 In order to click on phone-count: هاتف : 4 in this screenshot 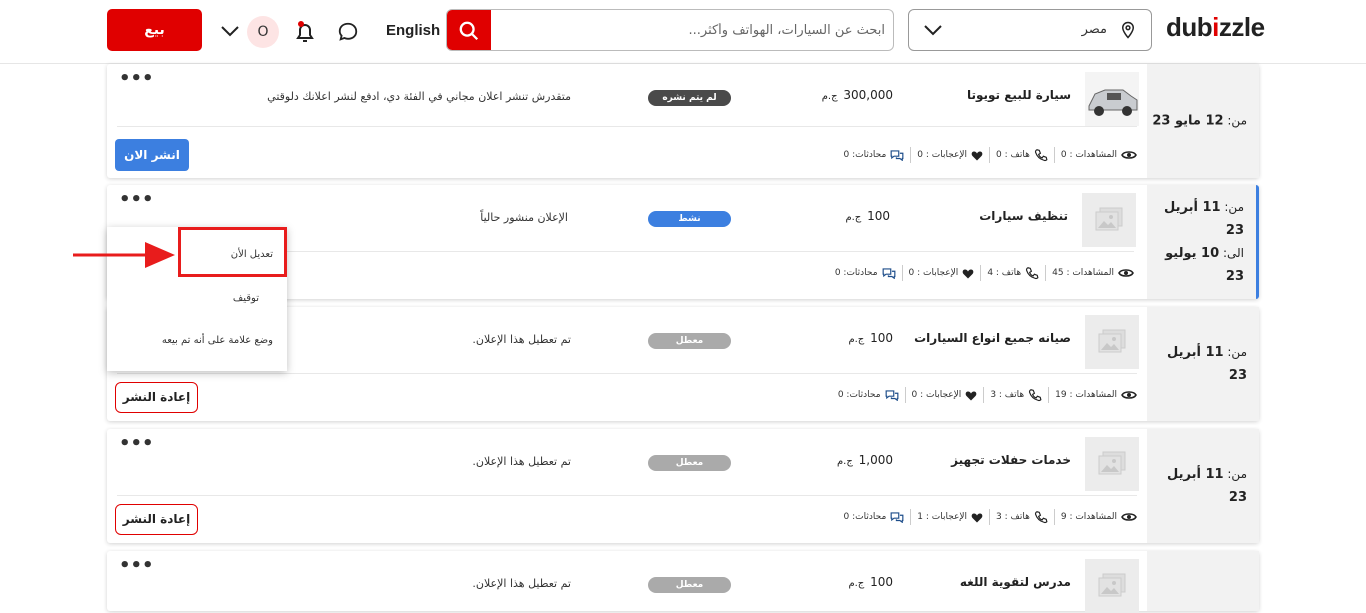, I will do `click(1004, 273)`.